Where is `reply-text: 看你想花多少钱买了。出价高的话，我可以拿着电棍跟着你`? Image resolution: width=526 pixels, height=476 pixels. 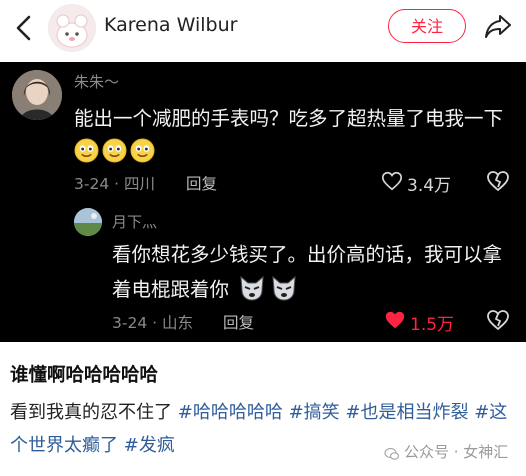
reply-text: 看你想花多少钱买了。出价高的话，我可以拿着电棍跟着你 is located at coordinates (312, 272).